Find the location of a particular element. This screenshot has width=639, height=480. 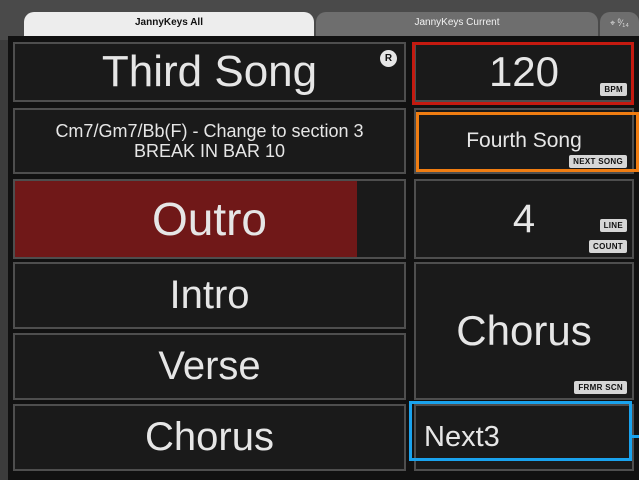

section-chorus: Chorus is located at coordinates (209, 437).